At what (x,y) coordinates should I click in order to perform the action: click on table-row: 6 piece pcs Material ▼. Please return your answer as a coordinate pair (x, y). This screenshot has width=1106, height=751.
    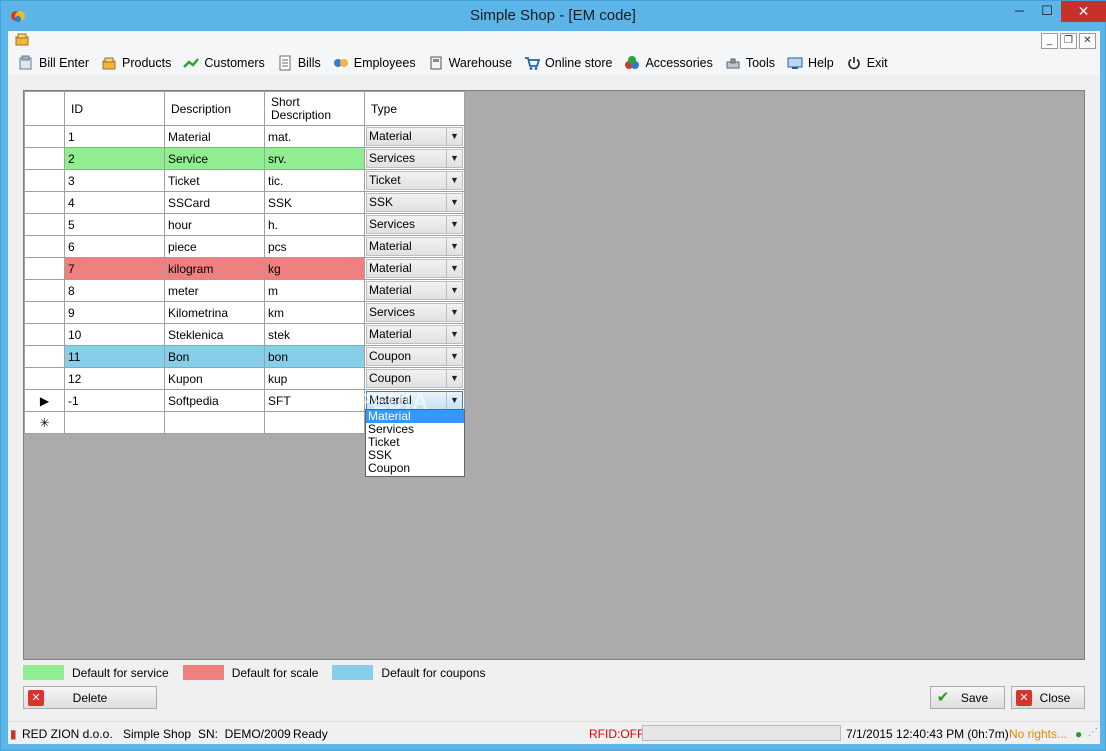
    Looking at the image, I should click on (244, 246).